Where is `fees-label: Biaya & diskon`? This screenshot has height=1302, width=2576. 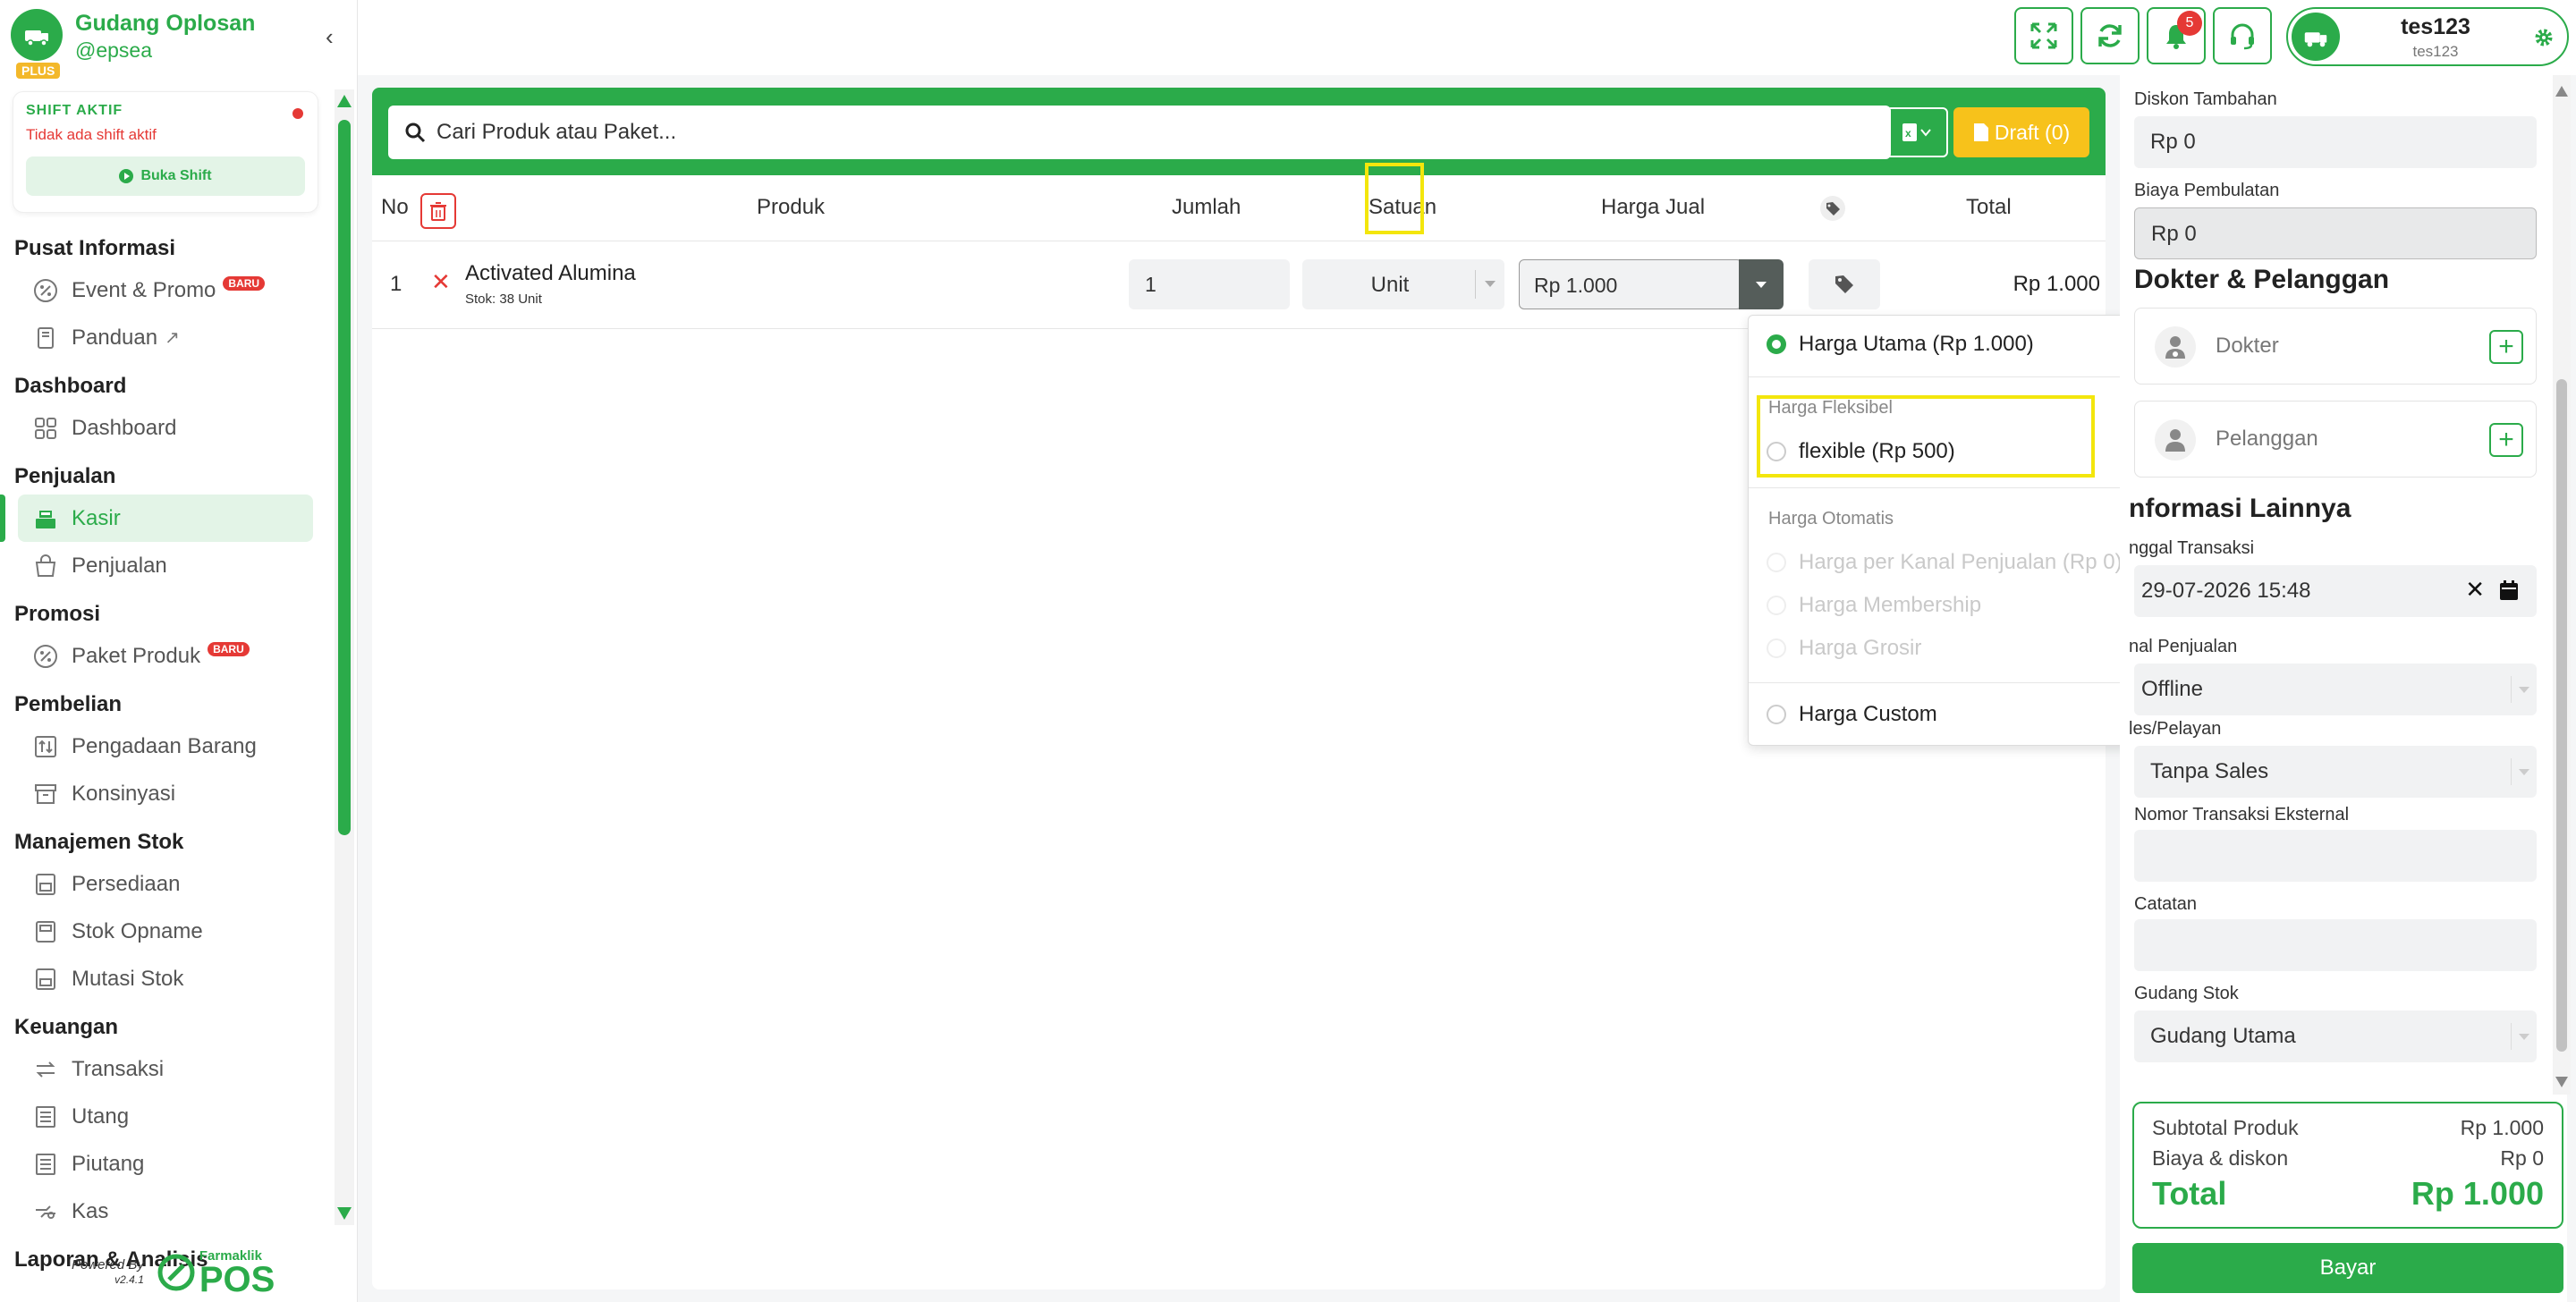
fees-label: Biaya & diskon is located at coordinates (2220, 1158).